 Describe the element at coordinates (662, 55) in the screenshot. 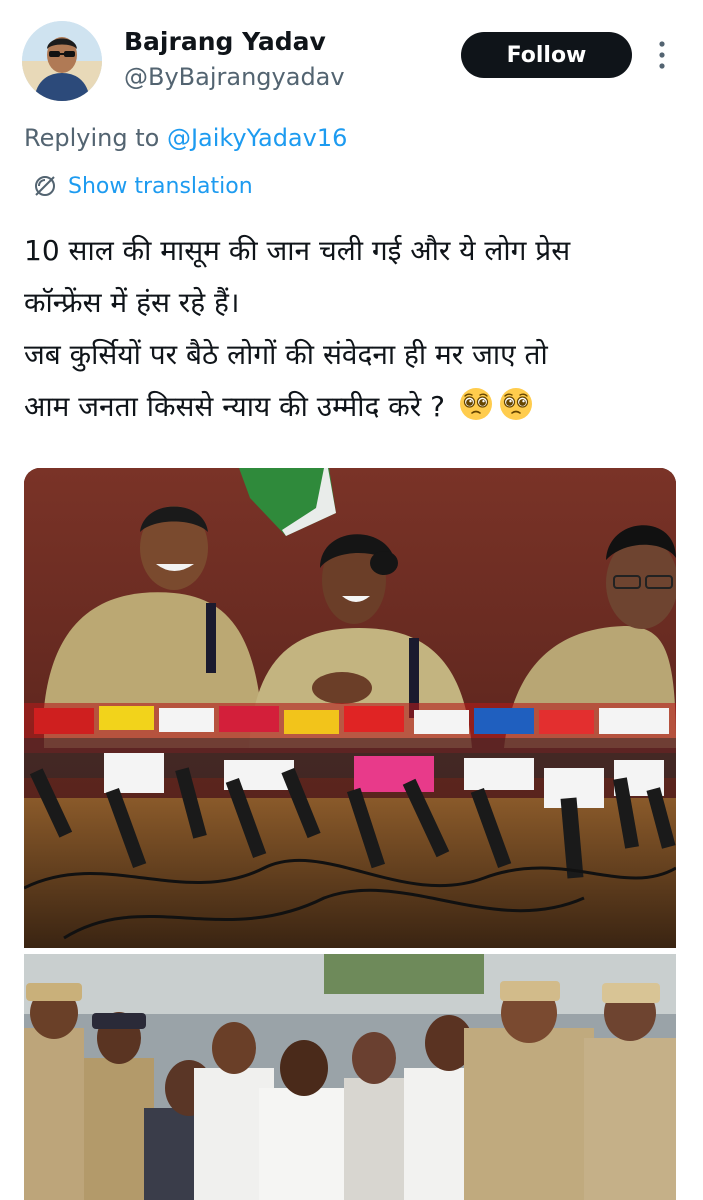

I see `more-options-icon` at that location.